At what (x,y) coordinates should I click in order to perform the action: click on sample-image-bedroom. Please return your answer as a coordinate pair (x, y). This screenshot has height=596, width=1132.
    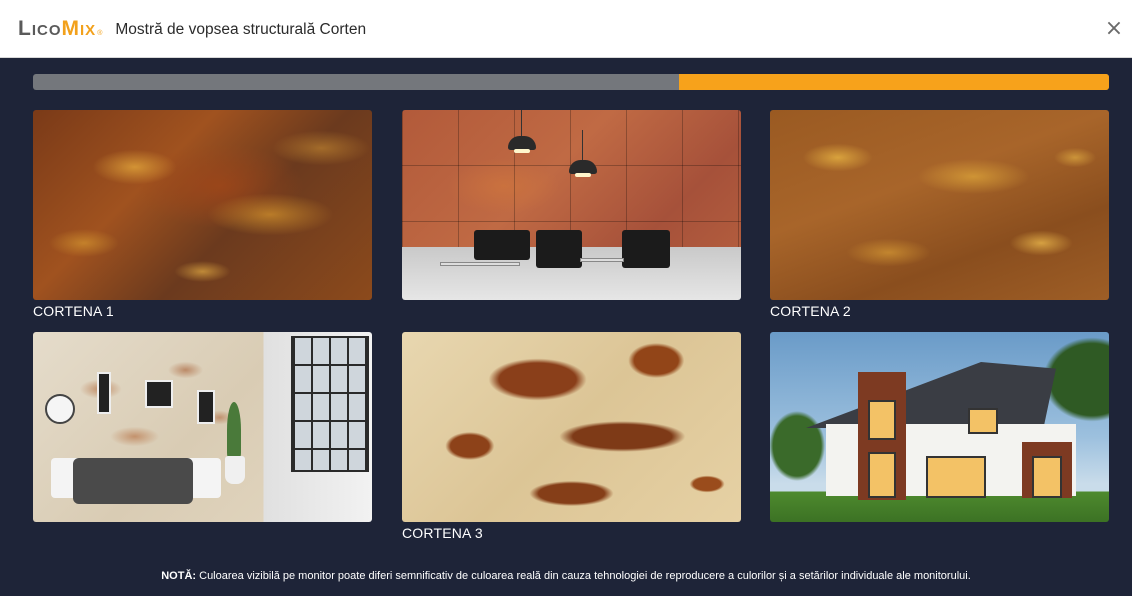
    Looking at the image, I should click on (202, 427).